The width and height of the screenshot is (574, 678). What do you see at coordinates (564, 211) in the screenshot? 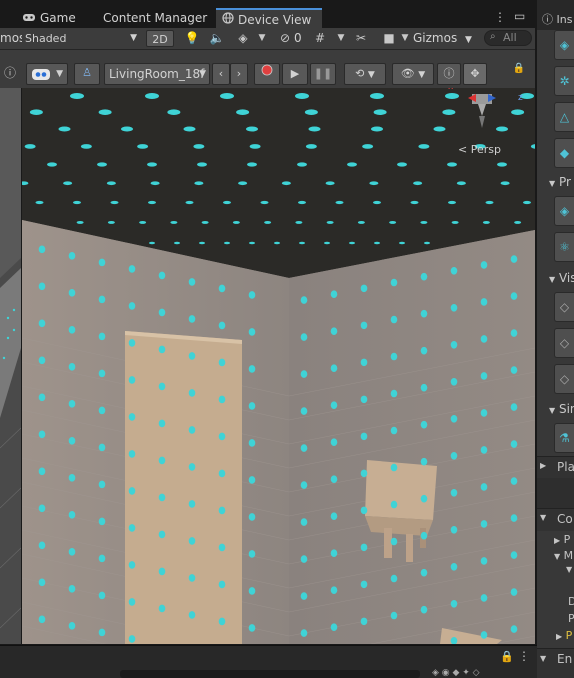
I see `tool-gem-button: ◈` at bounding box center [564, 211].